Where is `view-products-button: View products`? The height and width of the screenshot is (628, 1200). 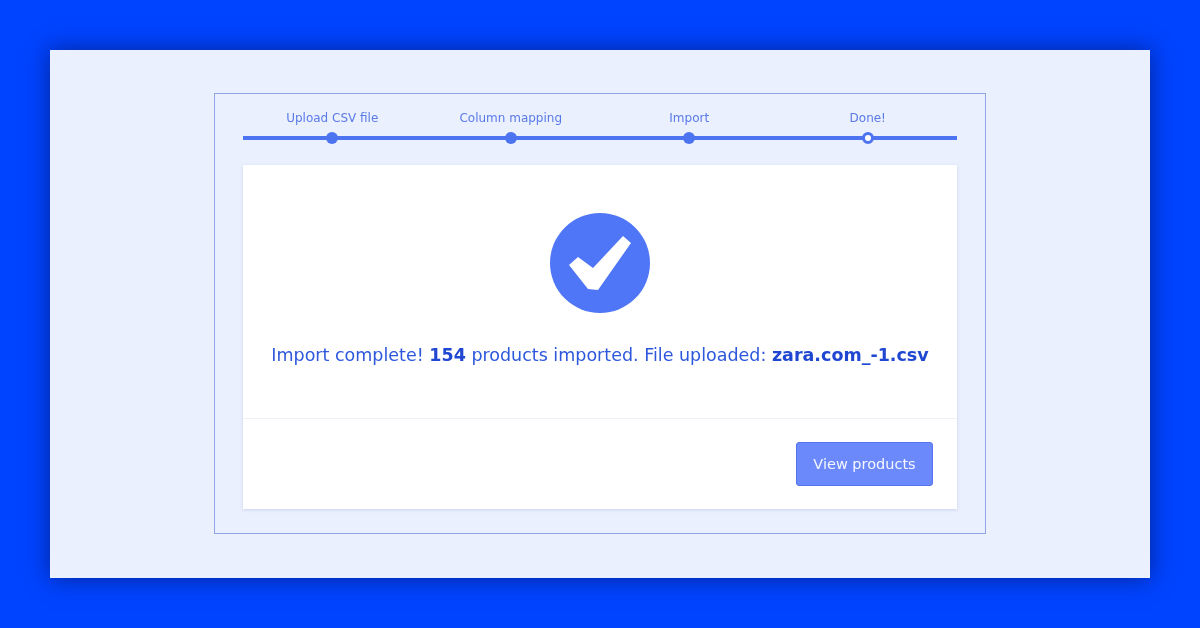 view-products-button: View products is located at coordinates (864, 464).